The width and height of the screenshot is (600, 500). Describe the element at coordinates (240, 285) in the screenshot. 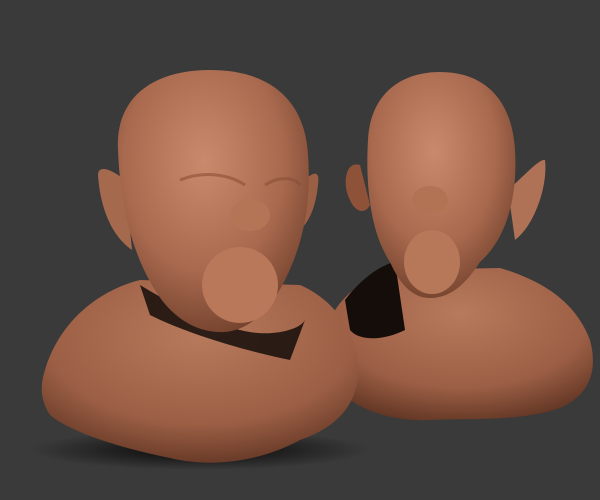

I see `left-bust-mouth` at that location.